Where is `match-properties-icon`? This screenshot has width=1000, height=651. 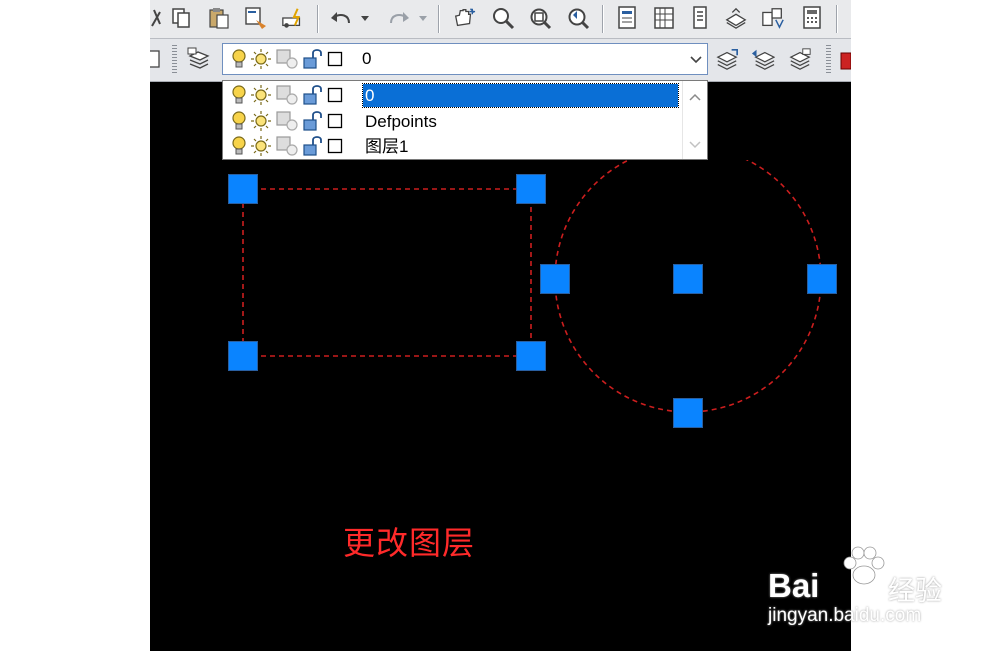
match-properties-icon is located at coordinates (256, 18).